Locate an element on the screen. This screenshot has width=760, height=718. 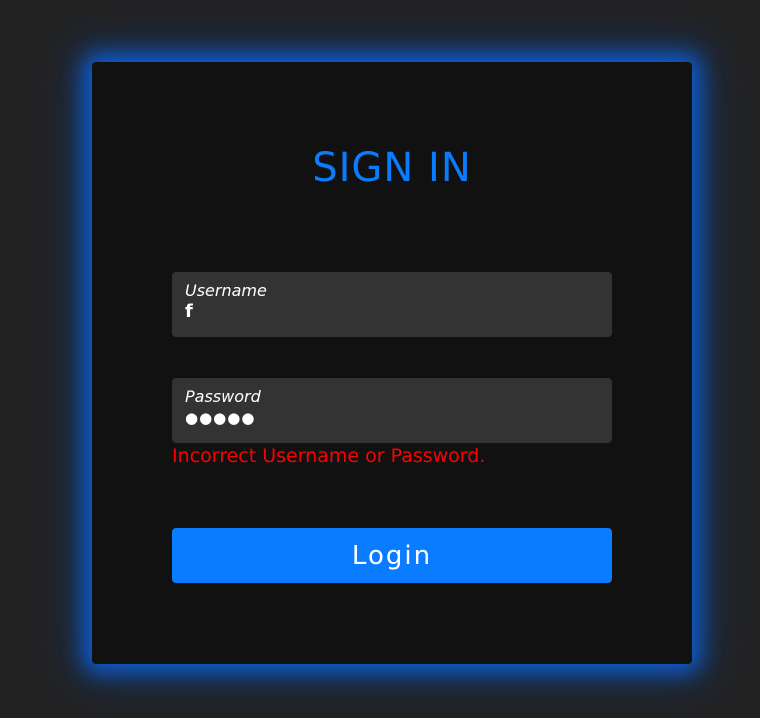
password-label: Password is located at coordinates (223, 396).